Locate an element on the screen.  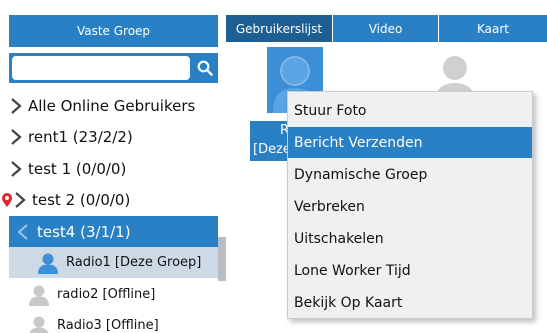
menu-item-verbreken: Verbreken is located at coordinates (410, 206).